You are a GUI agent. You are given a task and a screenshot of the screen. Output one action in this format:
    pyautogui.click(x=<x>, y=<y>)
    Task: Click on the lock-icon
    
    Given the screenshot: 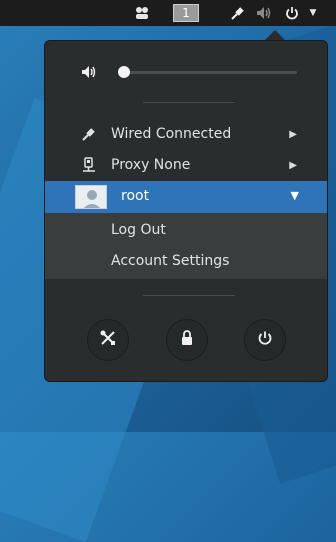 What is the action you would take?
    pyautogui.click(x=187, y=340)
    